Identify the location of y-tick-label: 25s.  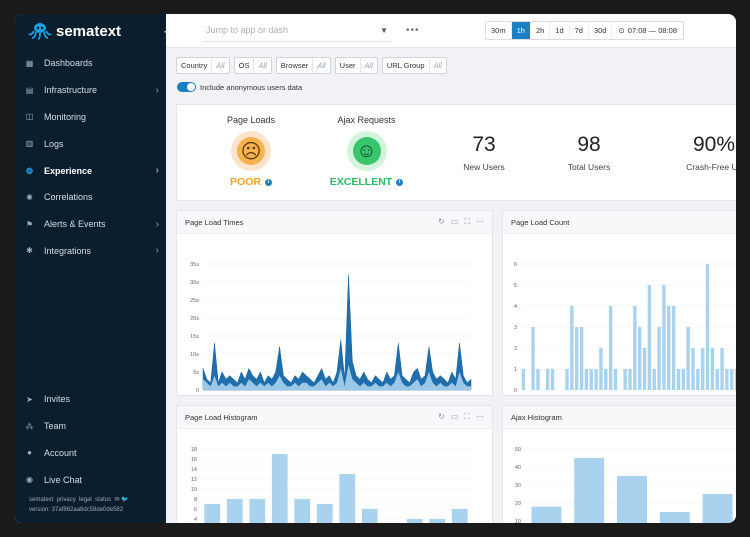
(194, 301).